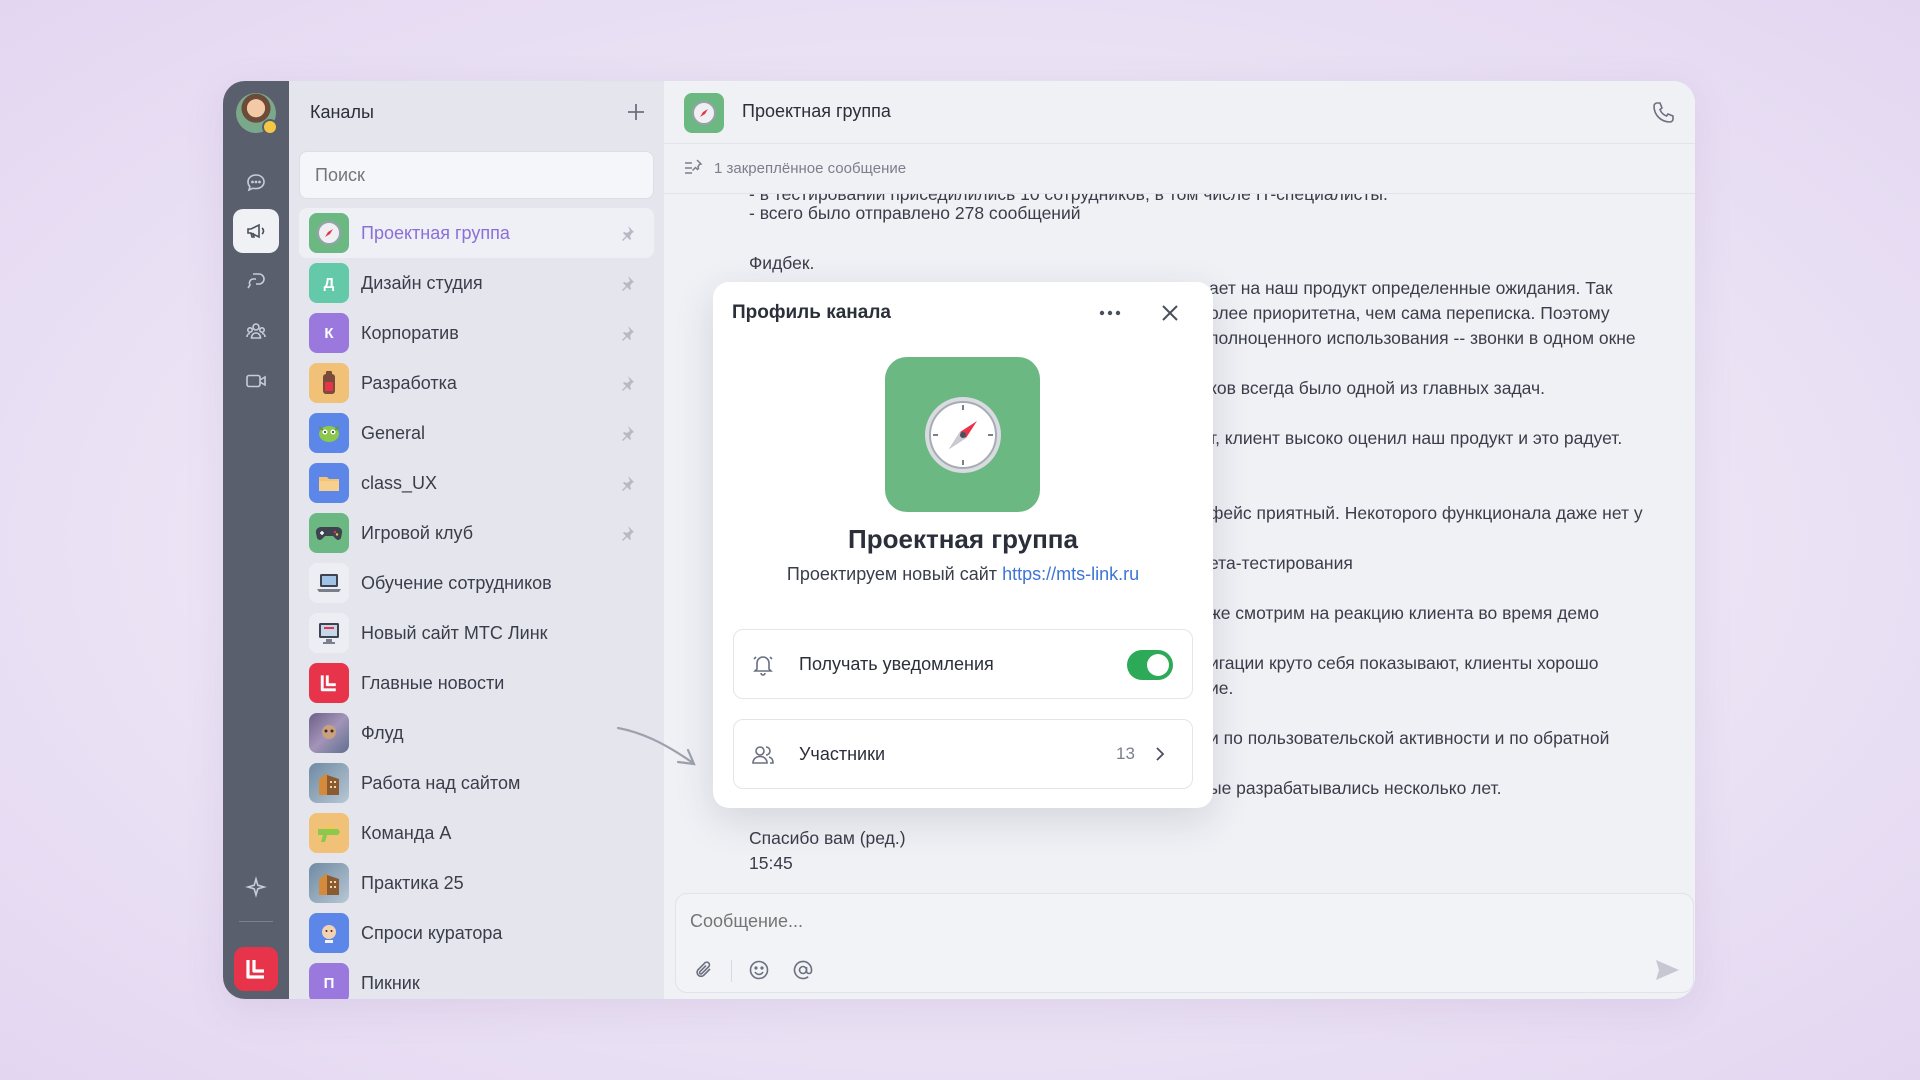  Describe the element at coordinates (256, 969) in the screenshot. I see `mts-link-logo` at that location.